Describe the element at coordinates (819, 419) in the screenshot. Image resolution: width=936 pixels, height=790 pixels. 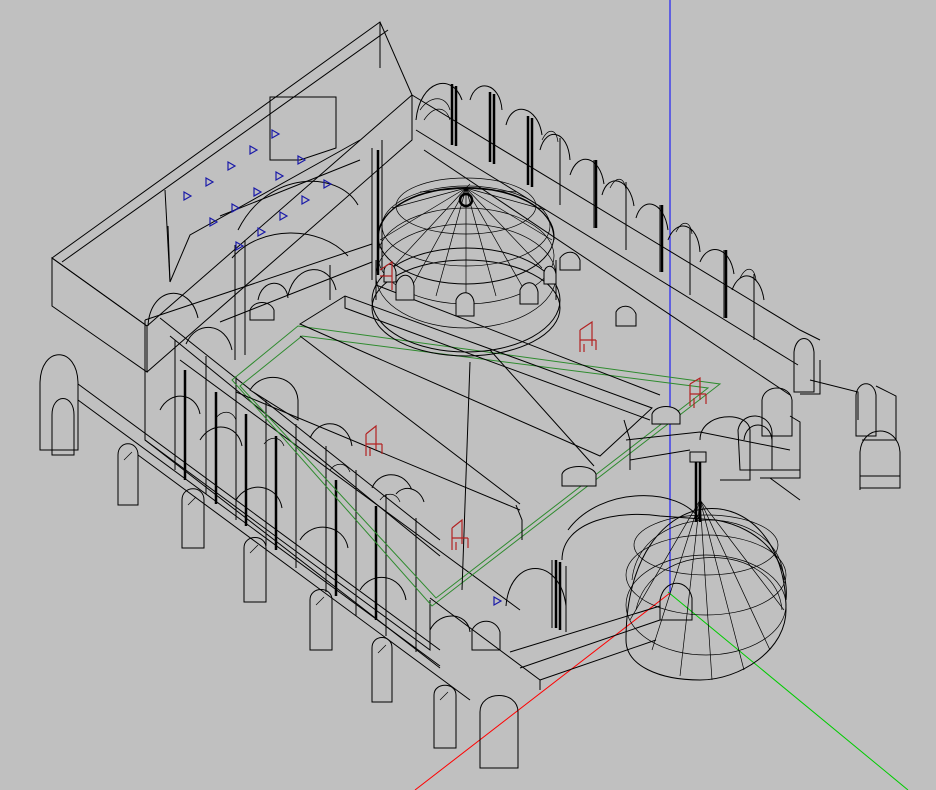
I see `east-buttresses` at that location.